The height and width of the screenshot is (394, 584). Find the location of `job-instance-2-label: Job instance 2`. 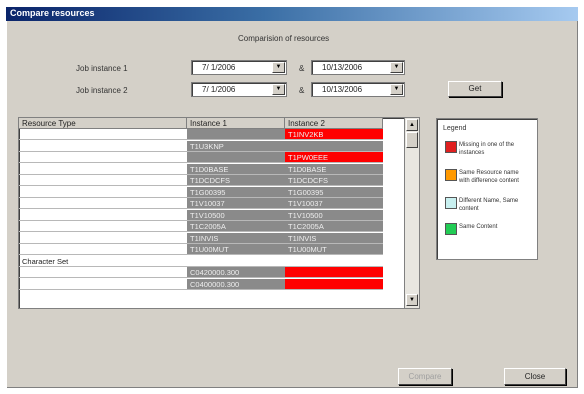

job-instance-2-label: Job instance 2 is located at coordinates (102, 90).